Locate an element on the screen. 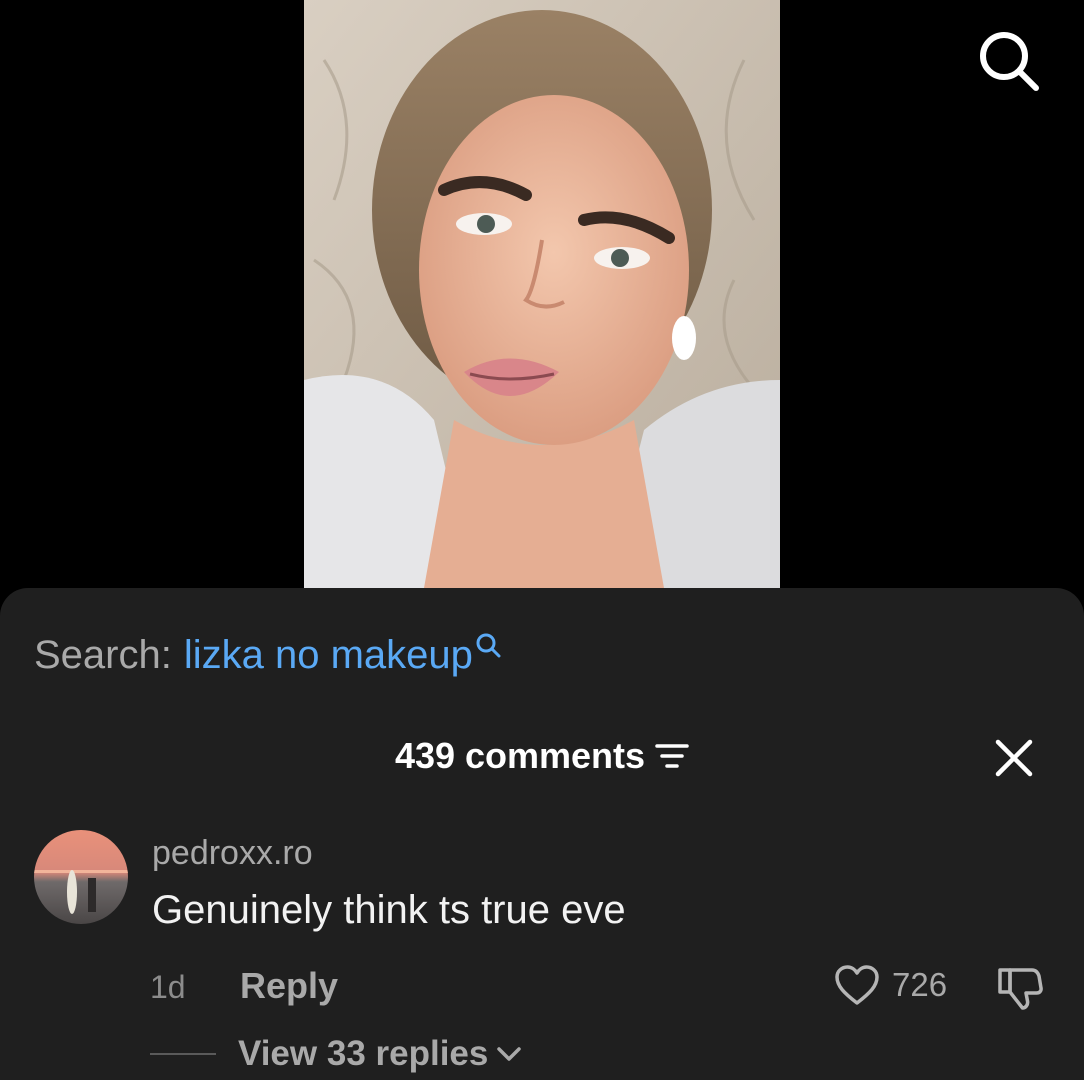 Image resolution: width=1084 pixels, height=1080 pixels. close-button is located at coordinates (1014, 758).